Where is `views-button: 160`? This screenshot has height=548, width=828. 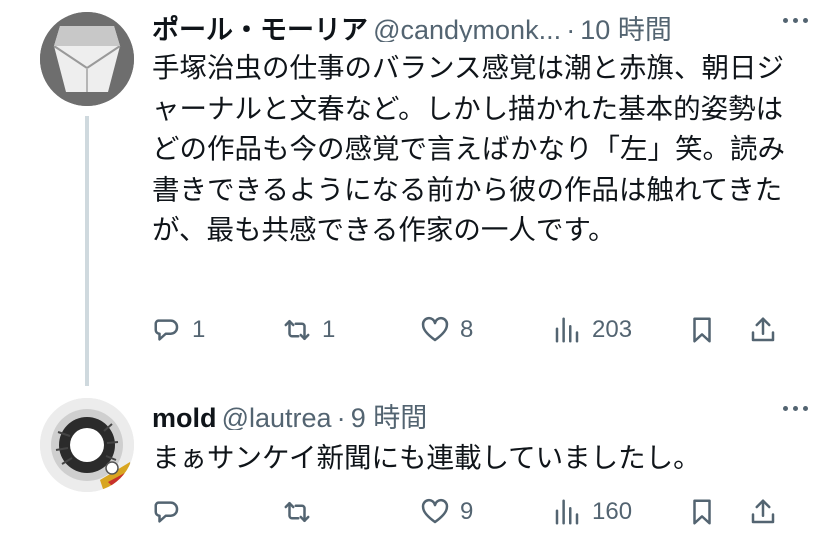
views-button: 160 is located at coordinates (592, 512).